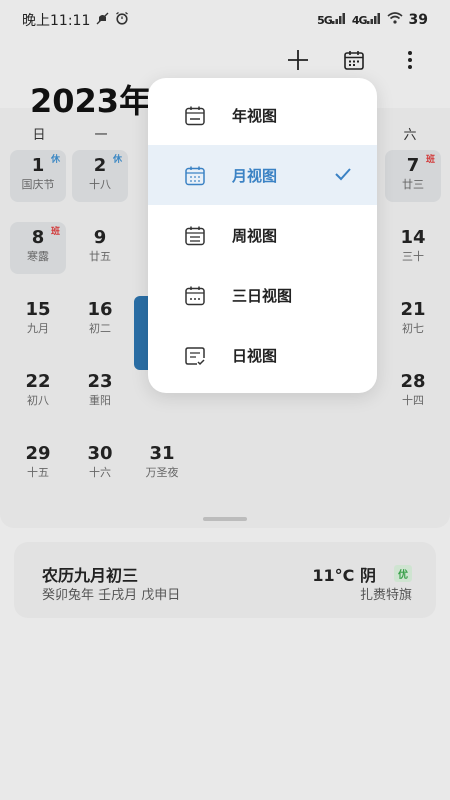 Image resolution: width=450 pixels, height=800 pixels. I want to click on signal-2-label: 4G, so click(359, 20).